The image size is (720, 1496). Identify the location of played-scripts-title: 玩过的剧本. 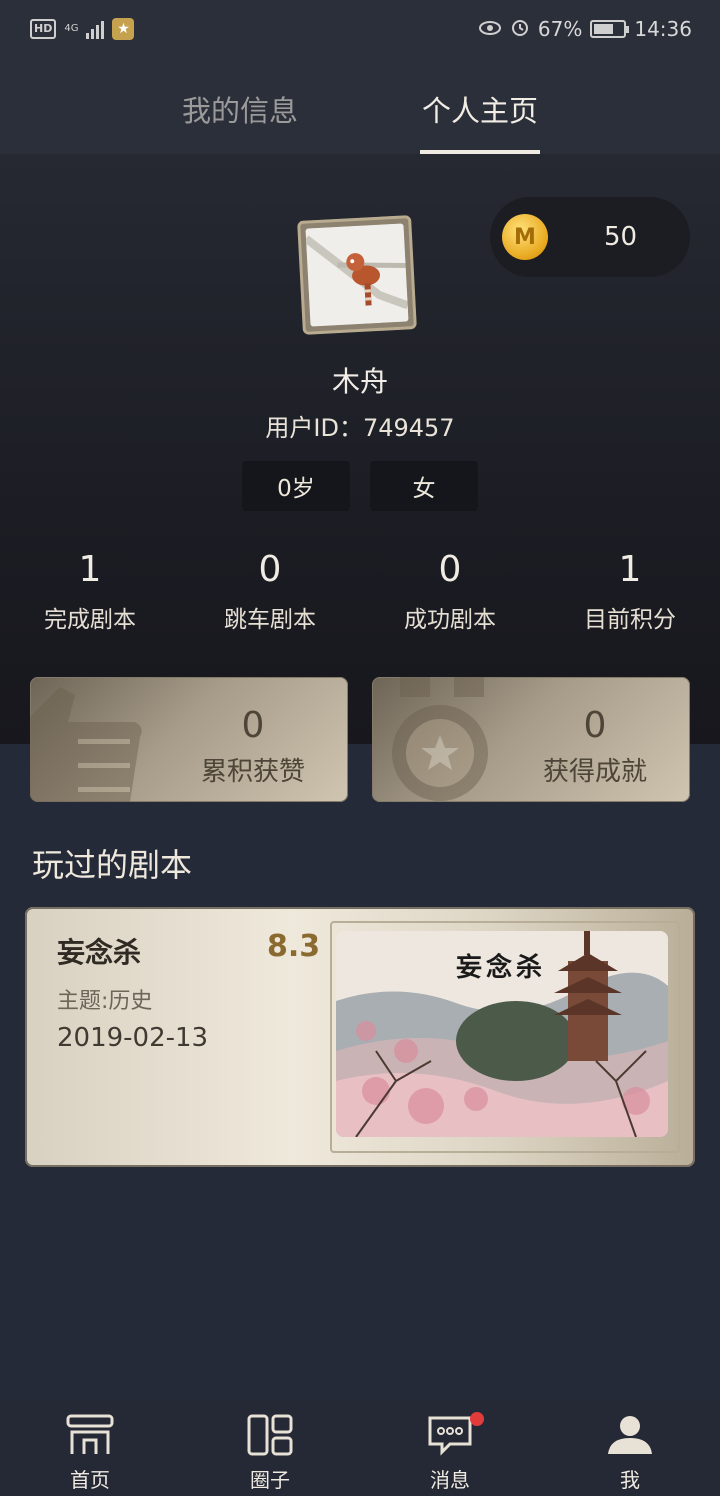
(112, 865).